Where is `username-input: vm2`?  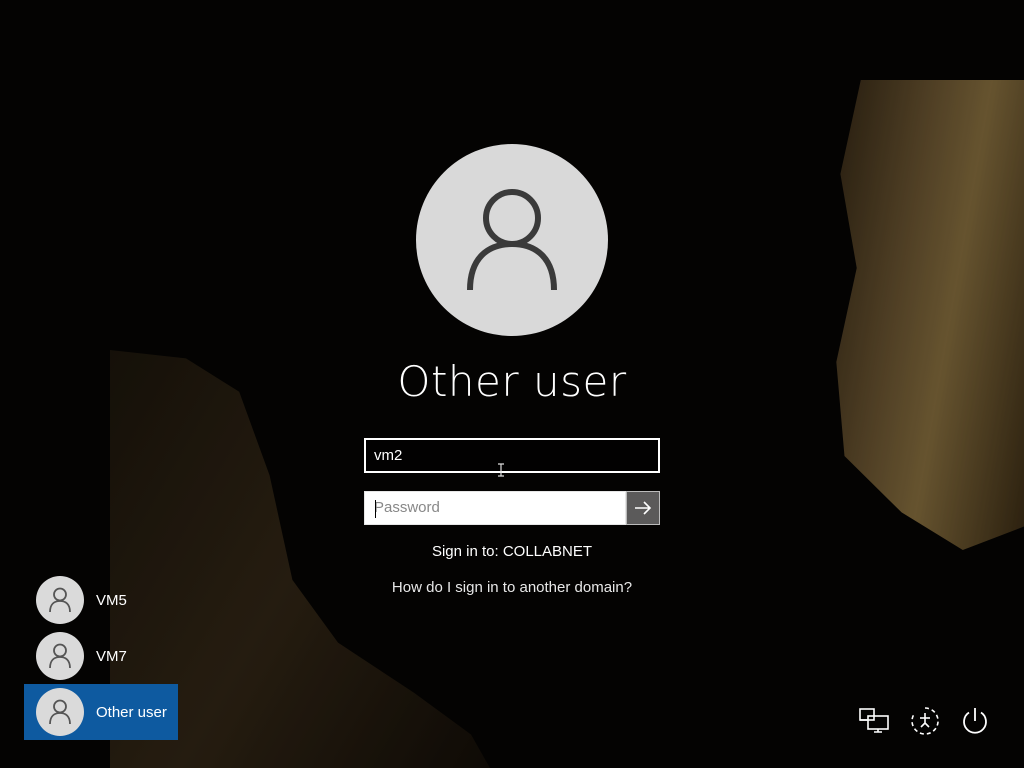 username-input: vm2 is located at coordinates (512, 455).